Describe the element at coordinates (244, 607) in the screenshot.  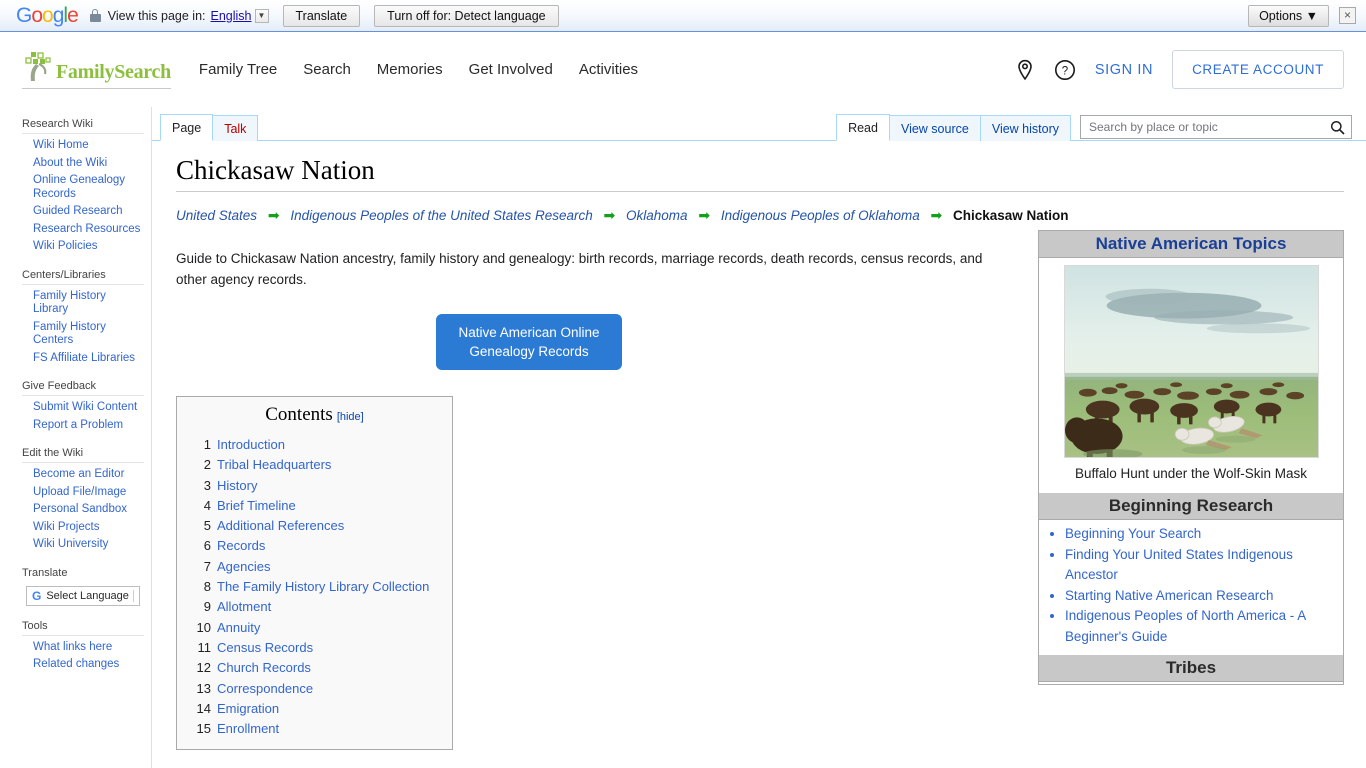
I see `toc-item-allotment: Allotment` at that location.